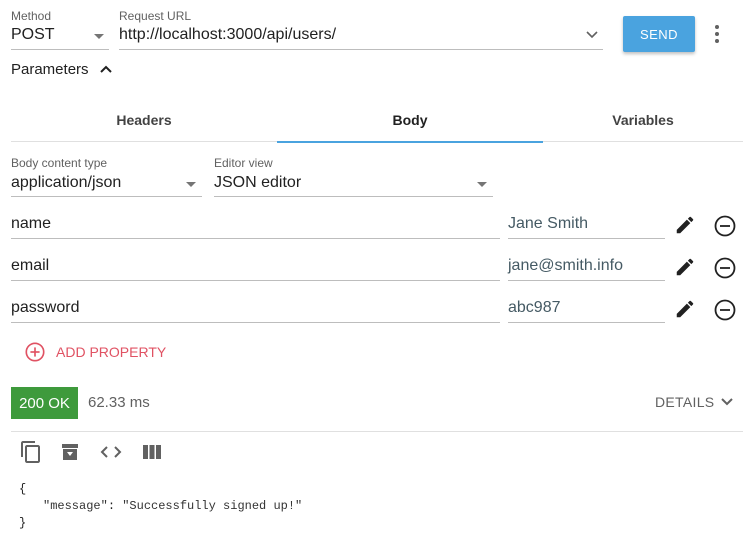 The height and width of the screenshot is (538, 743). I want to click on method-value: POST, so click(33, 34).